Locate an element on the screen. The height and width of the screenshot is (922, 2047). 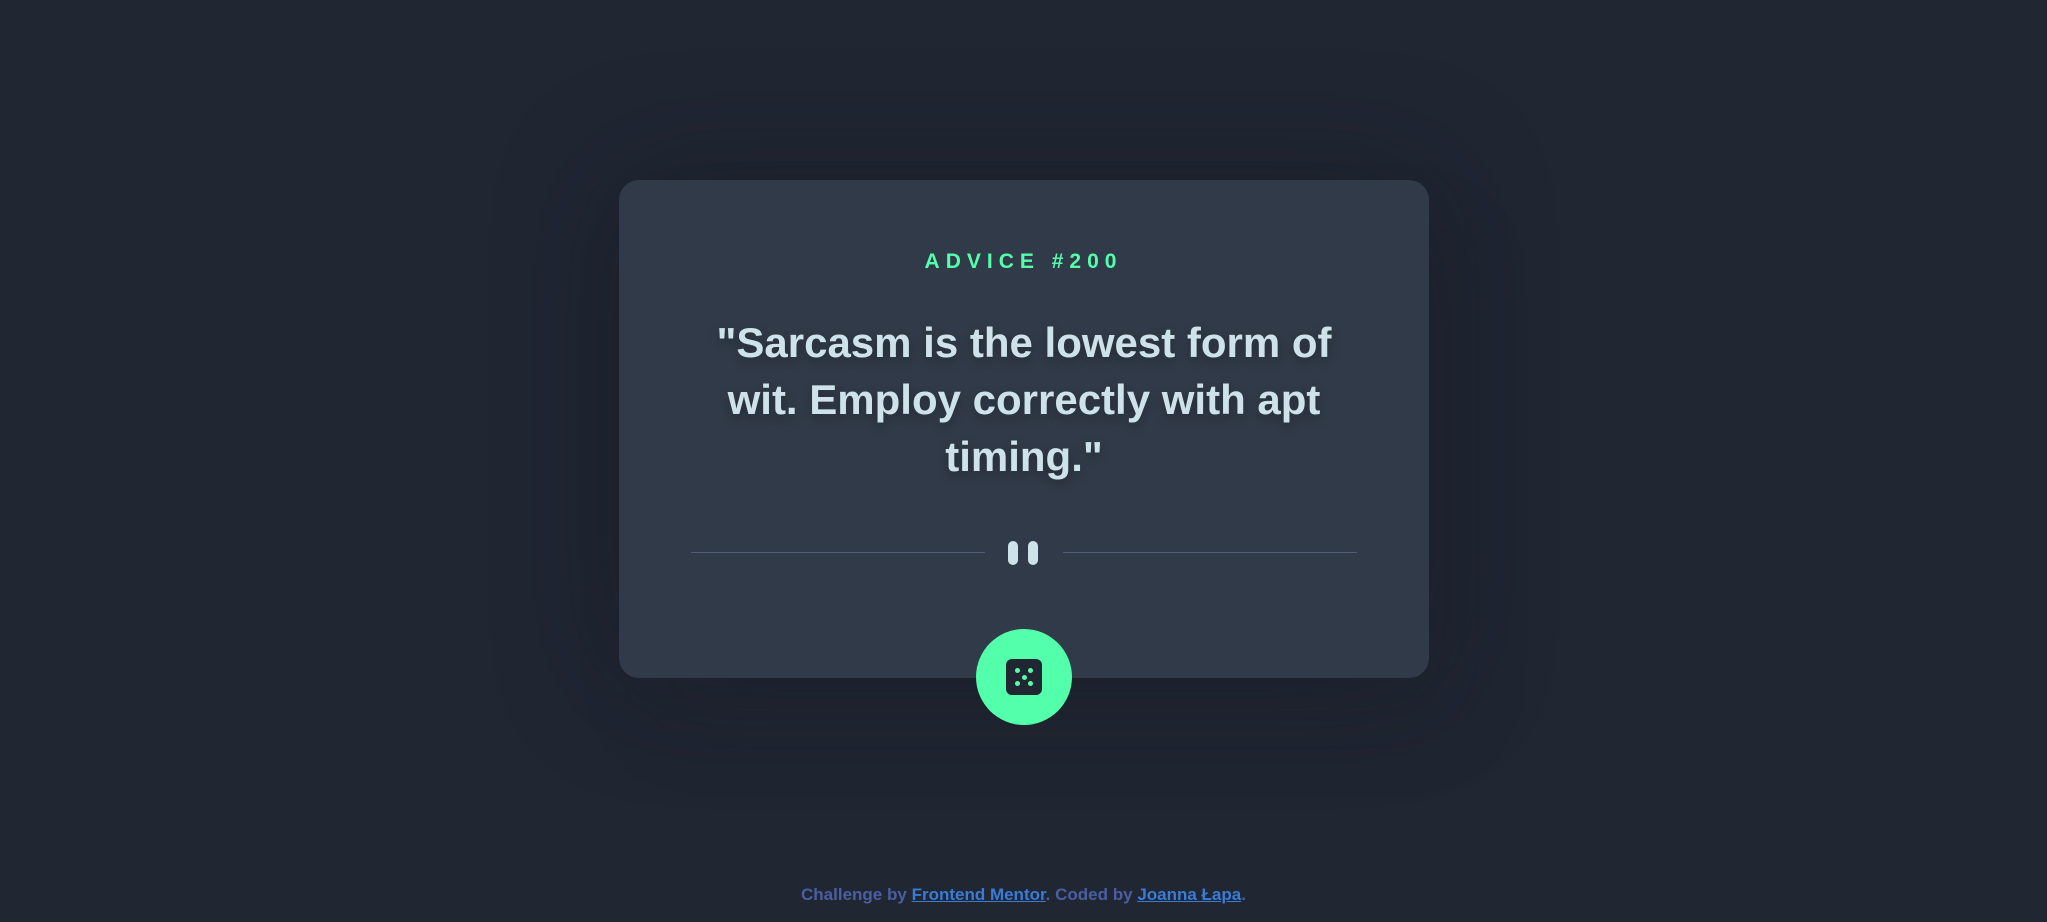
footer-prefix: Challenge by is located at coordinates (854, 894).